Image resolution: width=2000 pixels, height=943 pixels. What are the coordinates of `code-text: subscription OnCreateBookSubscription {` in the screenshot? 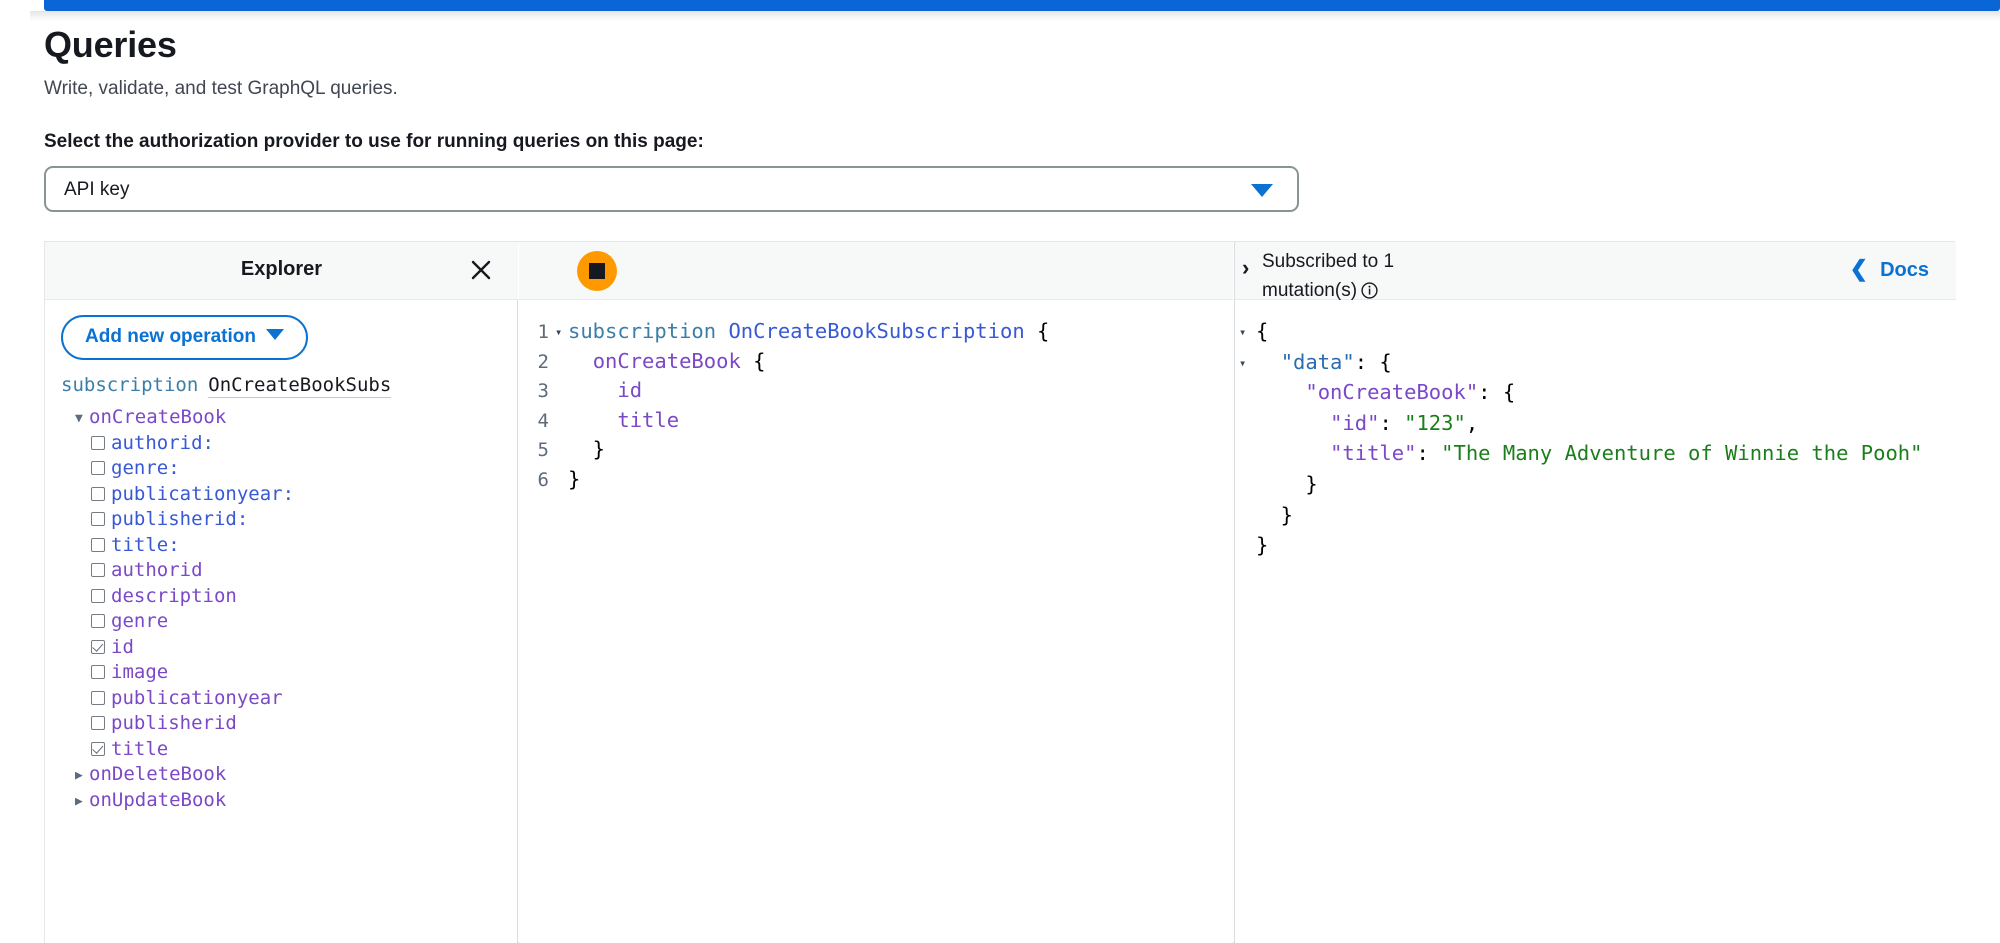 It's located at (809, 331).